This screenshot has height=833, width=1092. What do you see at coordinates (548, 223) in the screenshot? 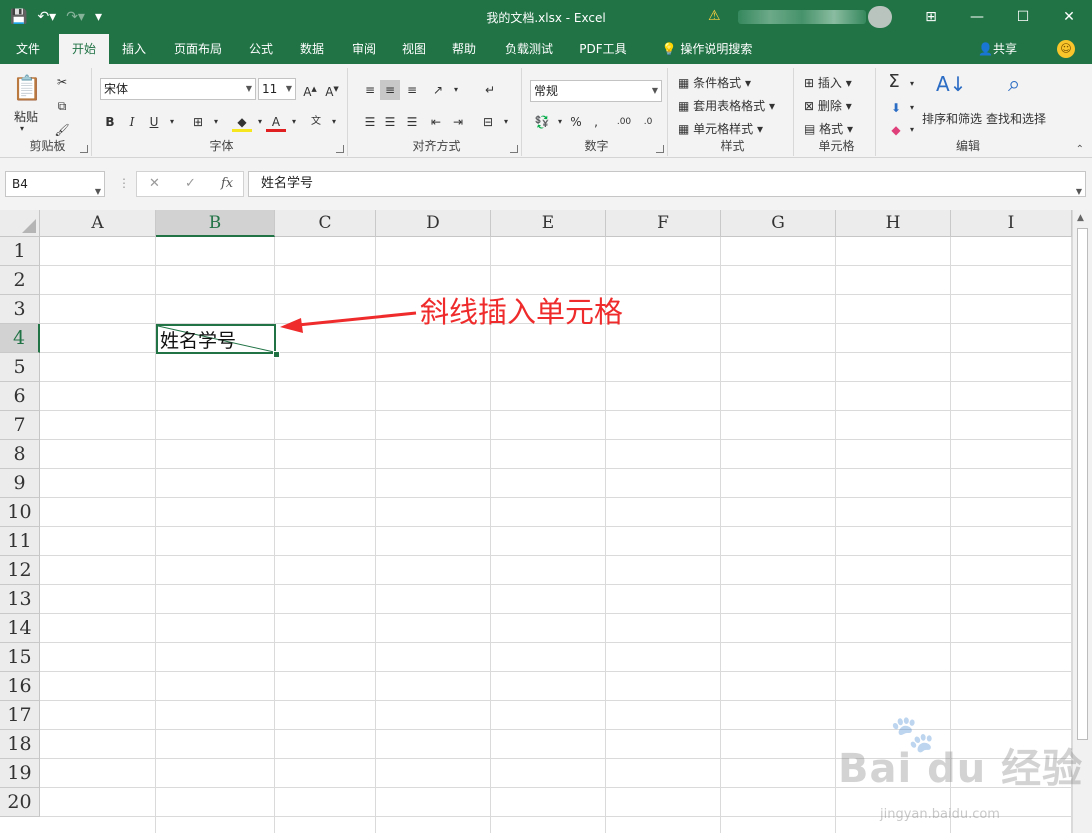
I see `column-header-e: E` at bounding box center [548, 223].